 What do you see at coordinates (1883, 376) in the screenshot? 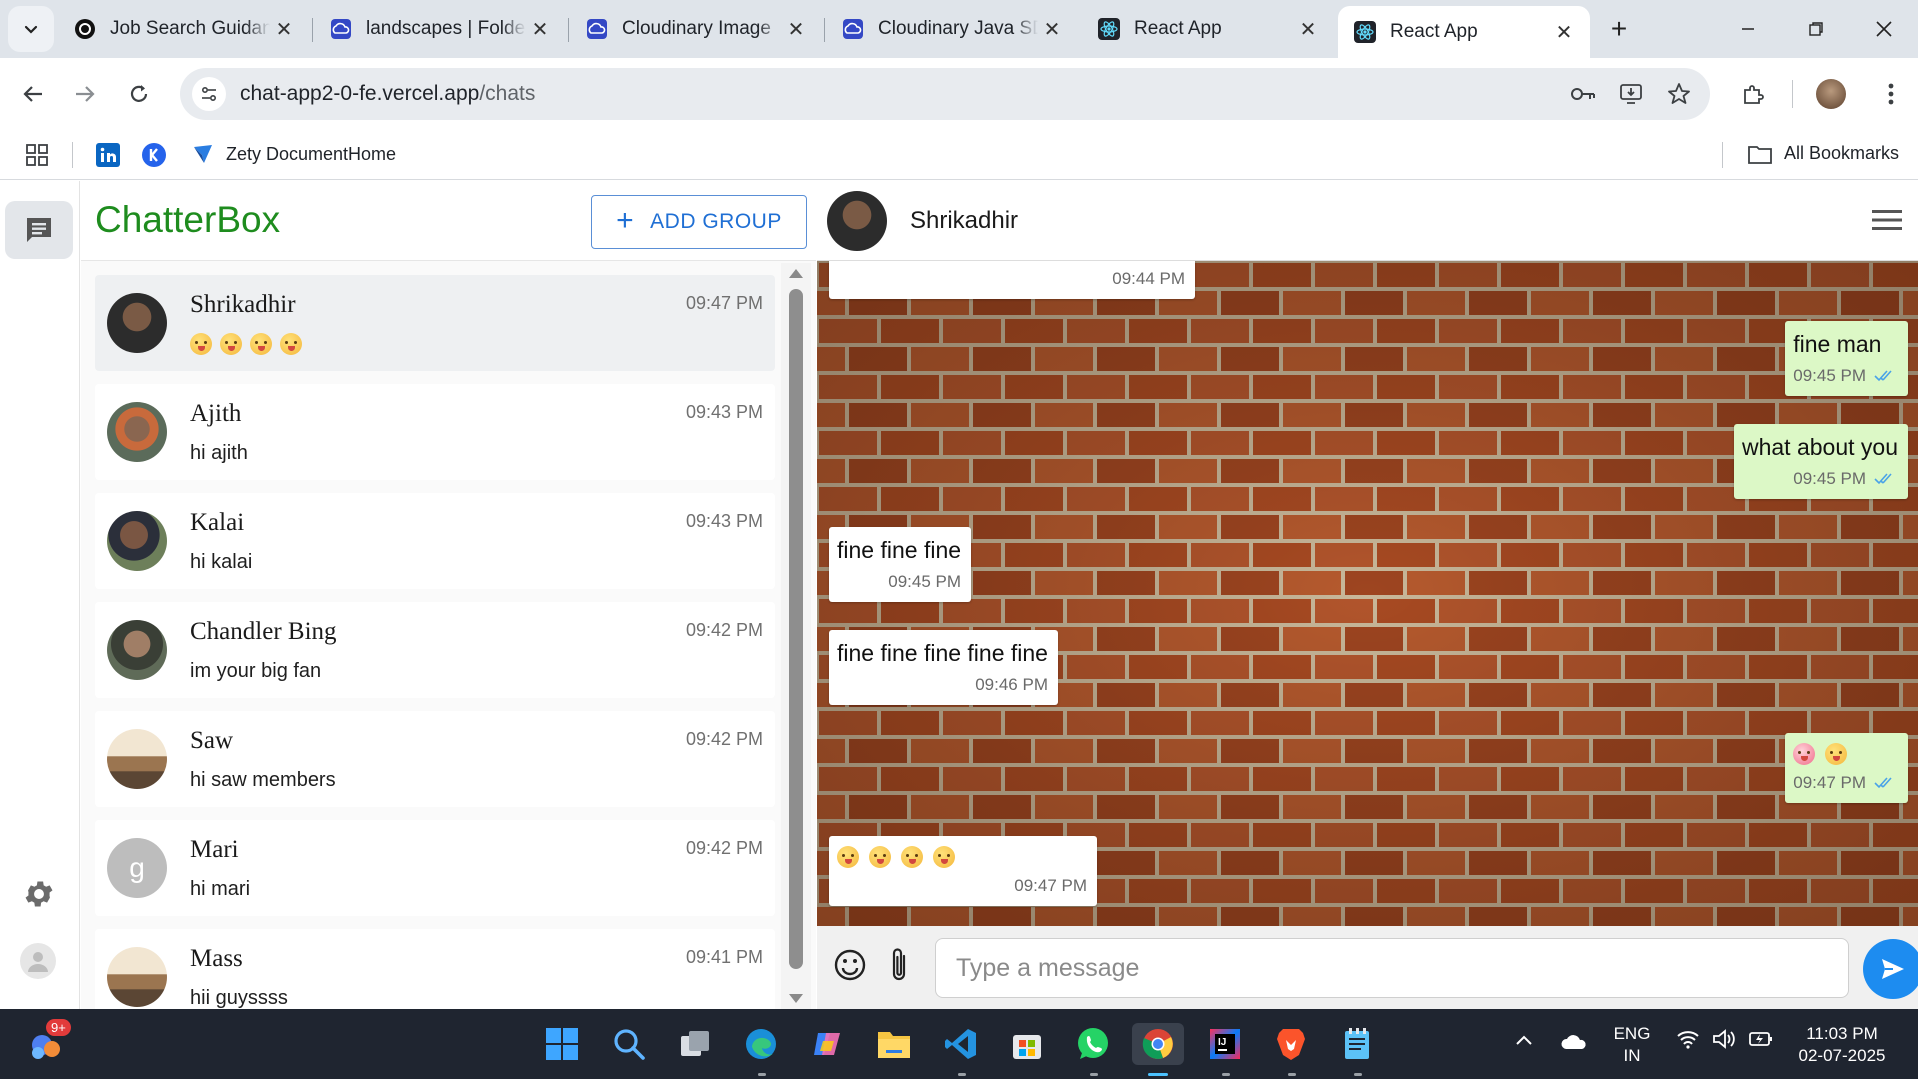
I see `double-check-icon` at bounding box center [1883, 376].